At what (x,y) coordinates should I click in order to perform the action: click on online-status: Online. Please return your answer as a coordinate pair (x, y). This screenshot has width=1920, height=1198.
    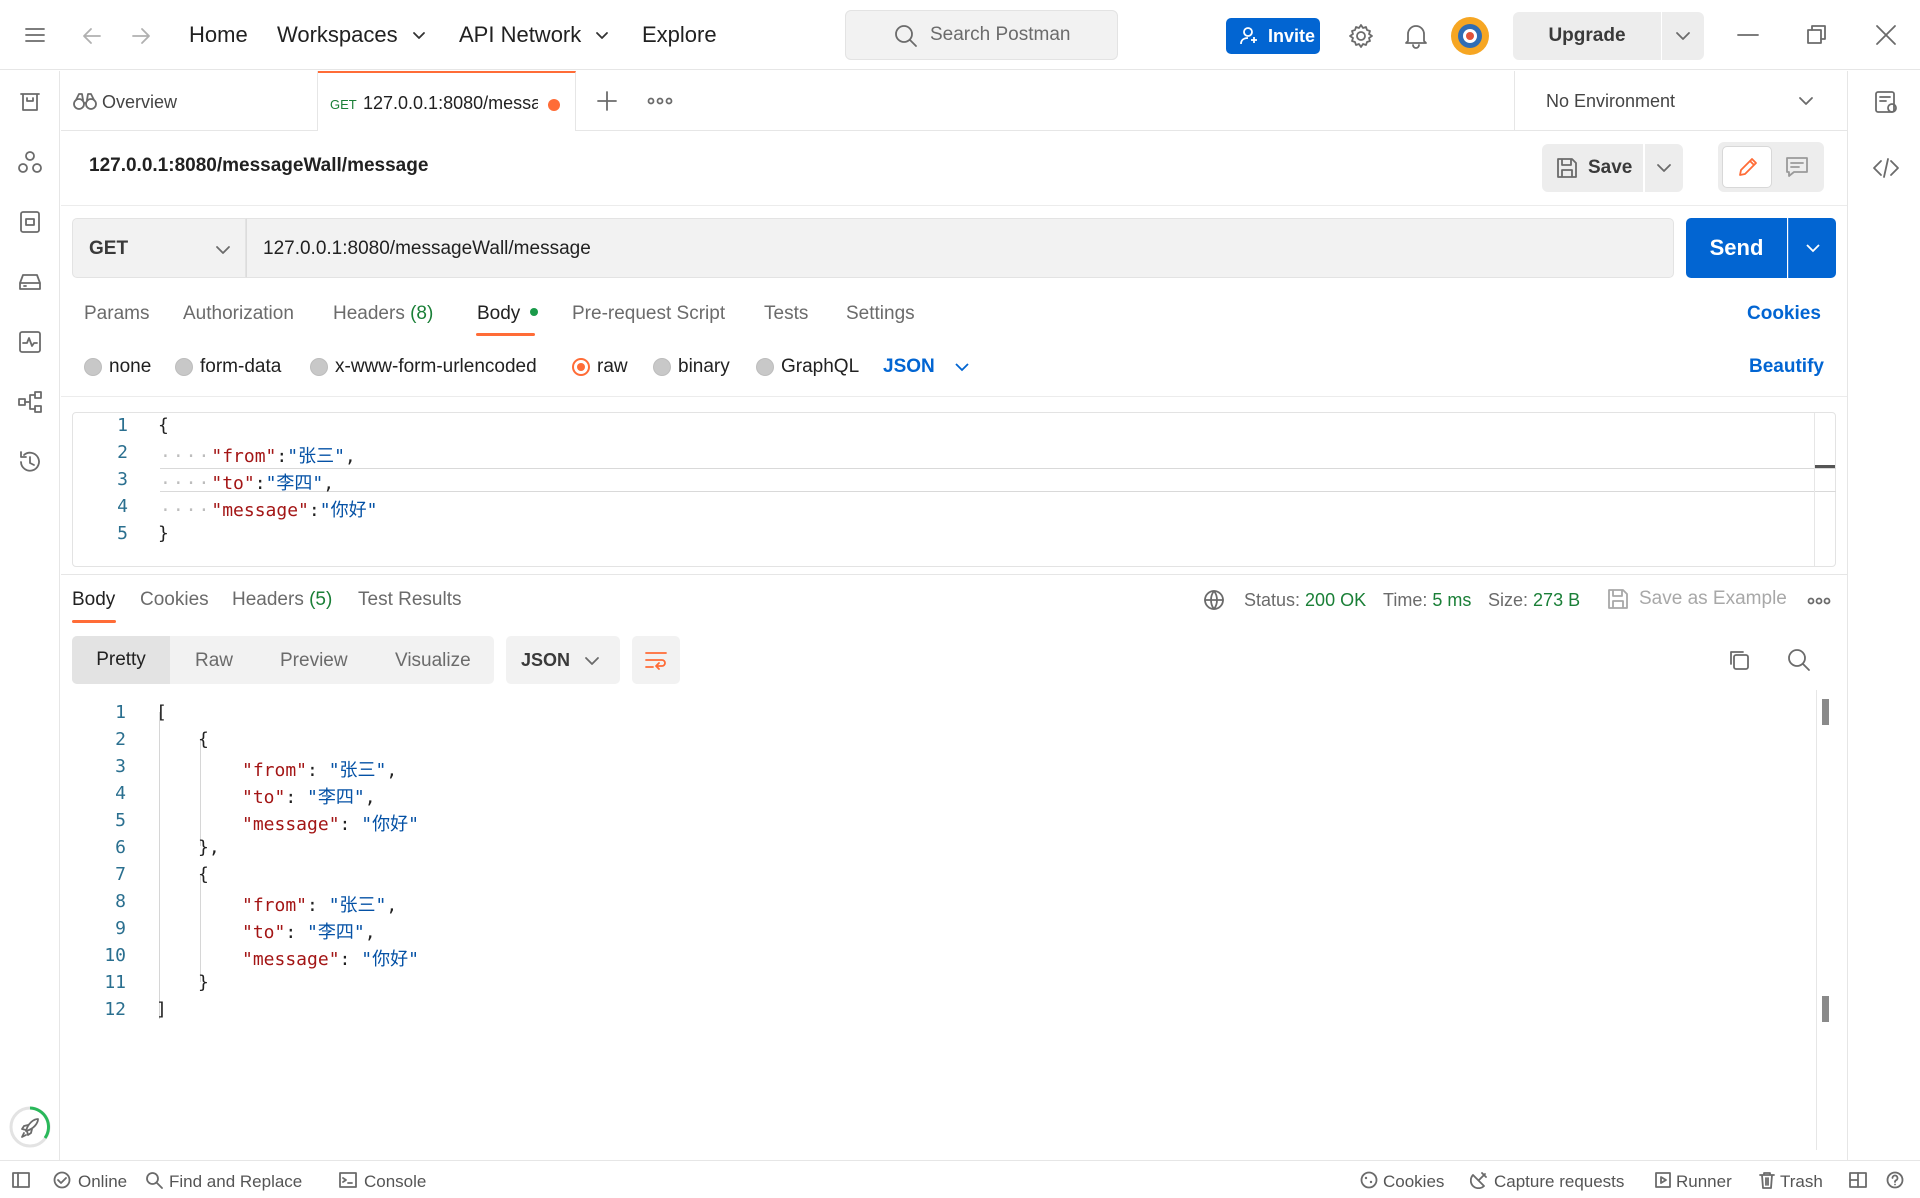
    Looking at the image, I should click on (102, 1182).